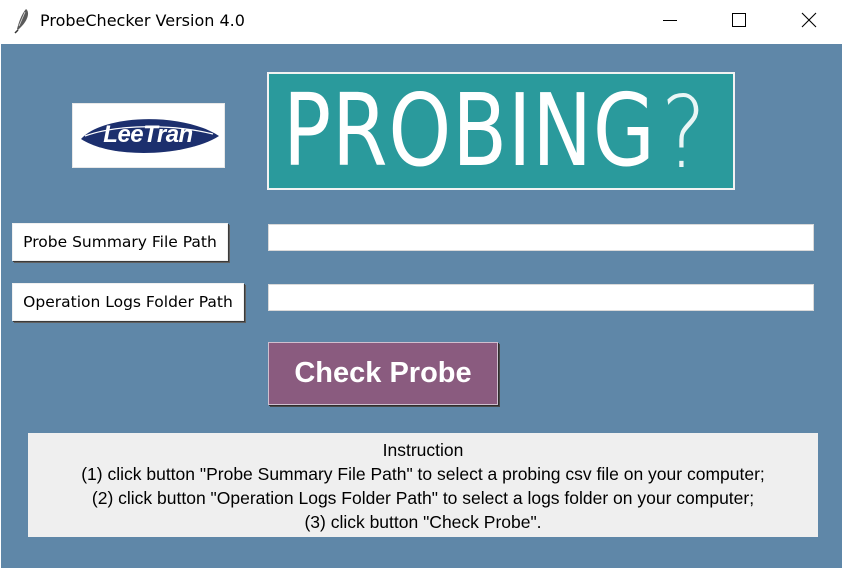 The height and width of the screenshot is (571, 843). I want to click on window-title: ProbeChecker Version 4.0, so click(142, 20).